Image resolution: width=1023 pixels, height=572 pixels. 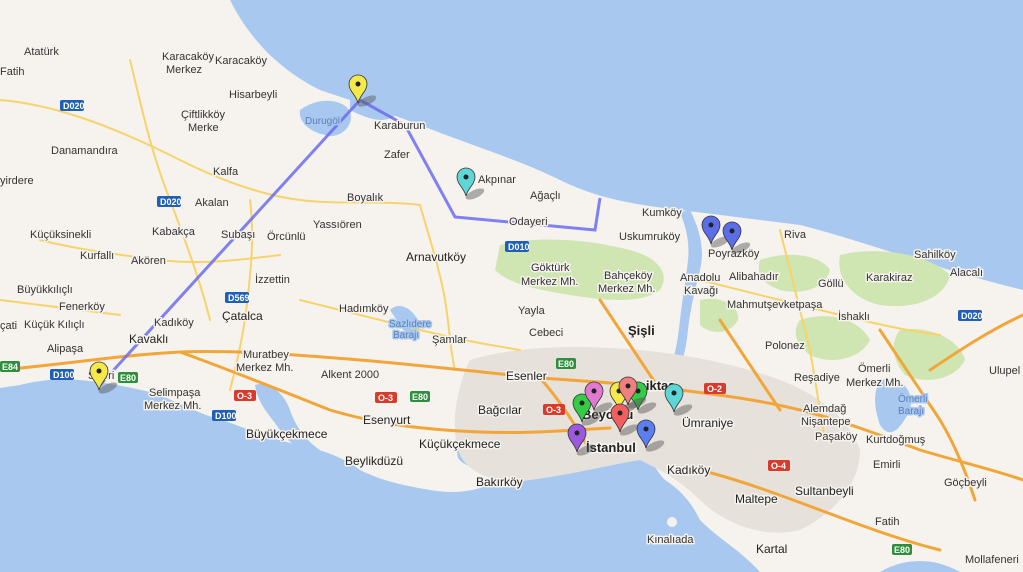 I want to click on label-agacli: Ağaçlı, so click(x=545, y=196).